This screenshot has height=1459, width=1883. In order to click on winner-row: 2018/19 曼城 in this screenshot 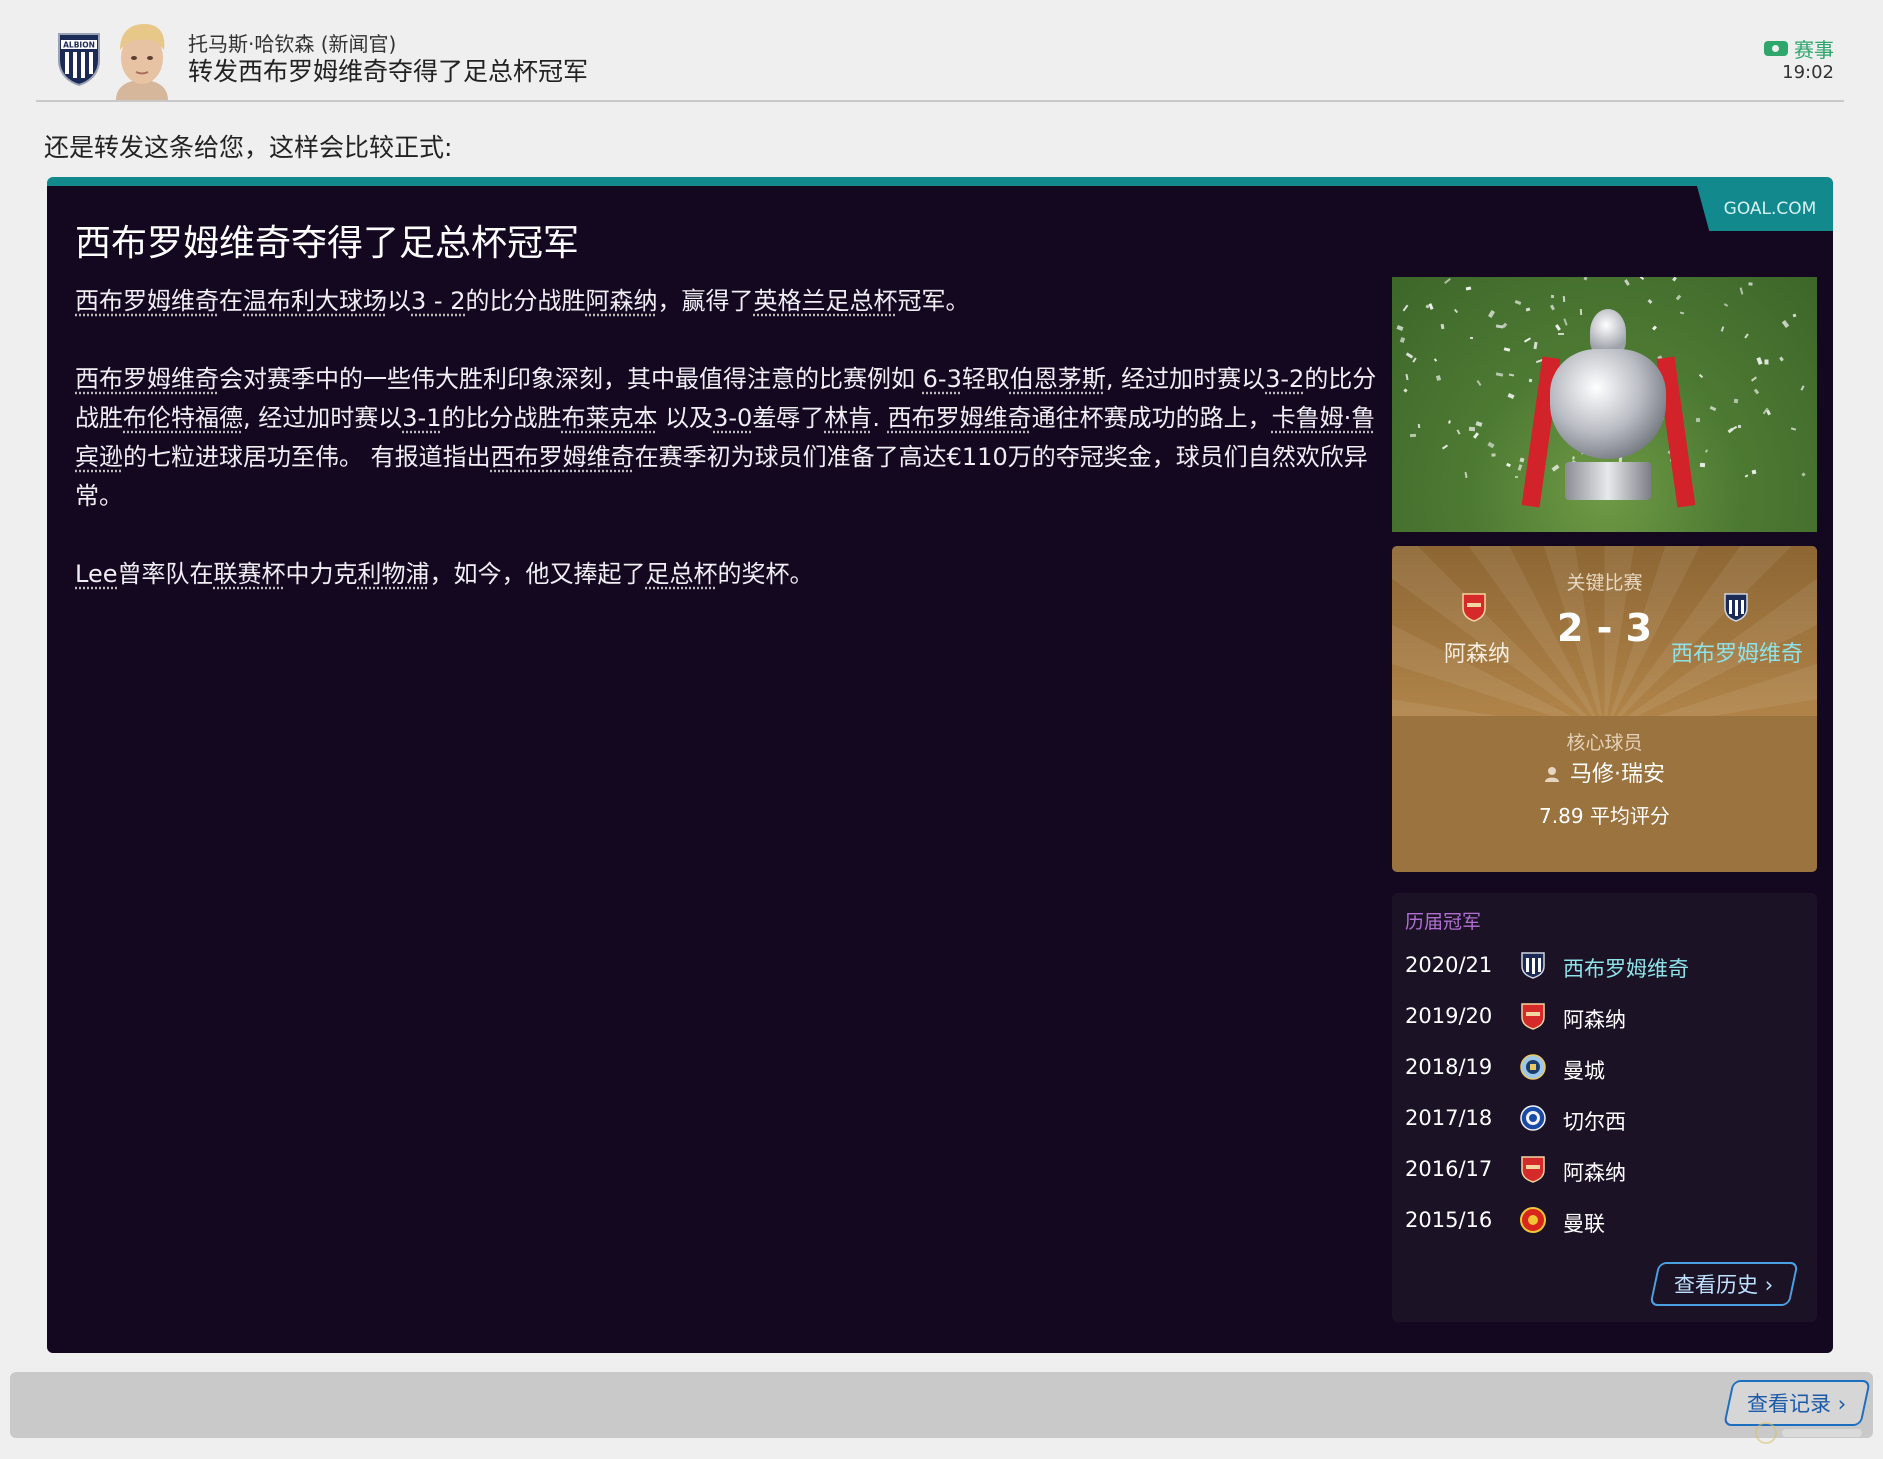, I will do `click(1605, 1067)`.